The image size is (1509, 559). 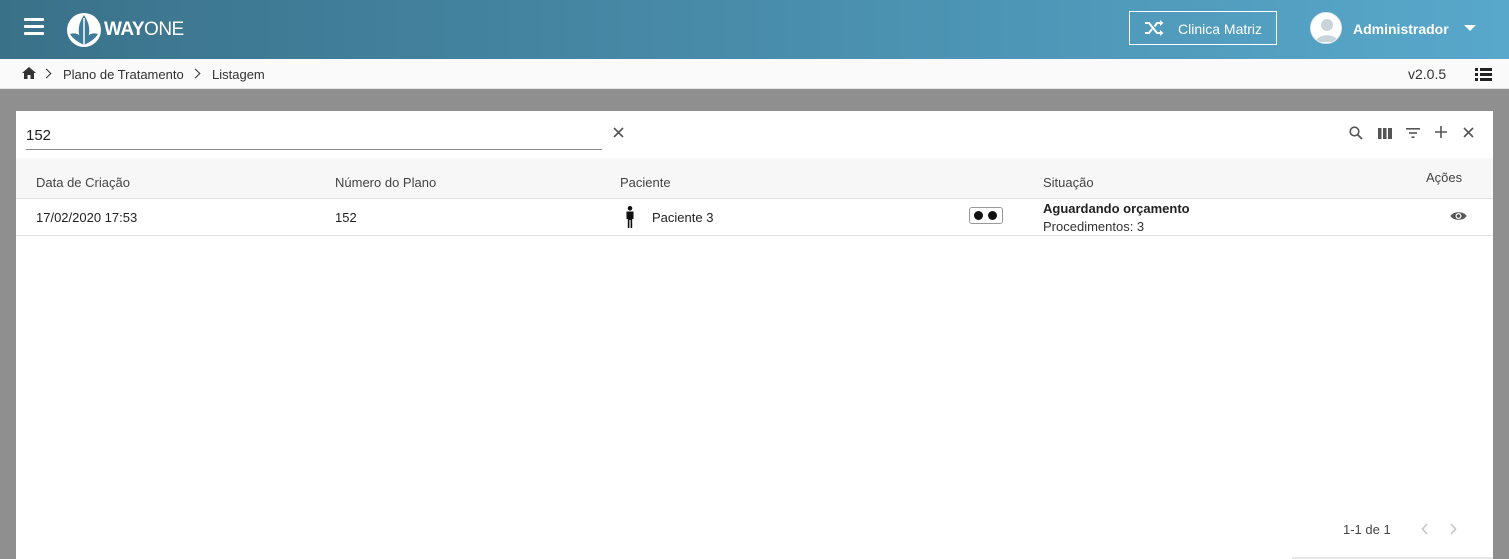 I want to click on hamburger-menu-icon, so click(x=34, y=27).